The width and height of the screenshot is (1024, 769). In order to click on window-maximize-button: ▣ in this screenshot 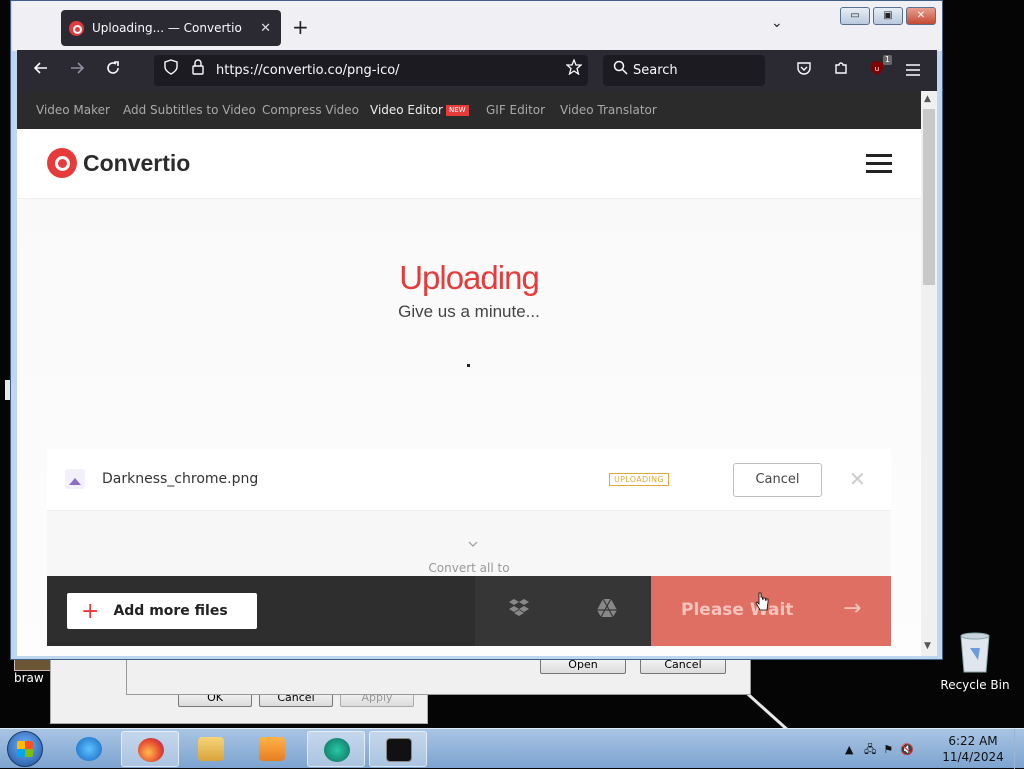, I will do `click(888, 16)`.